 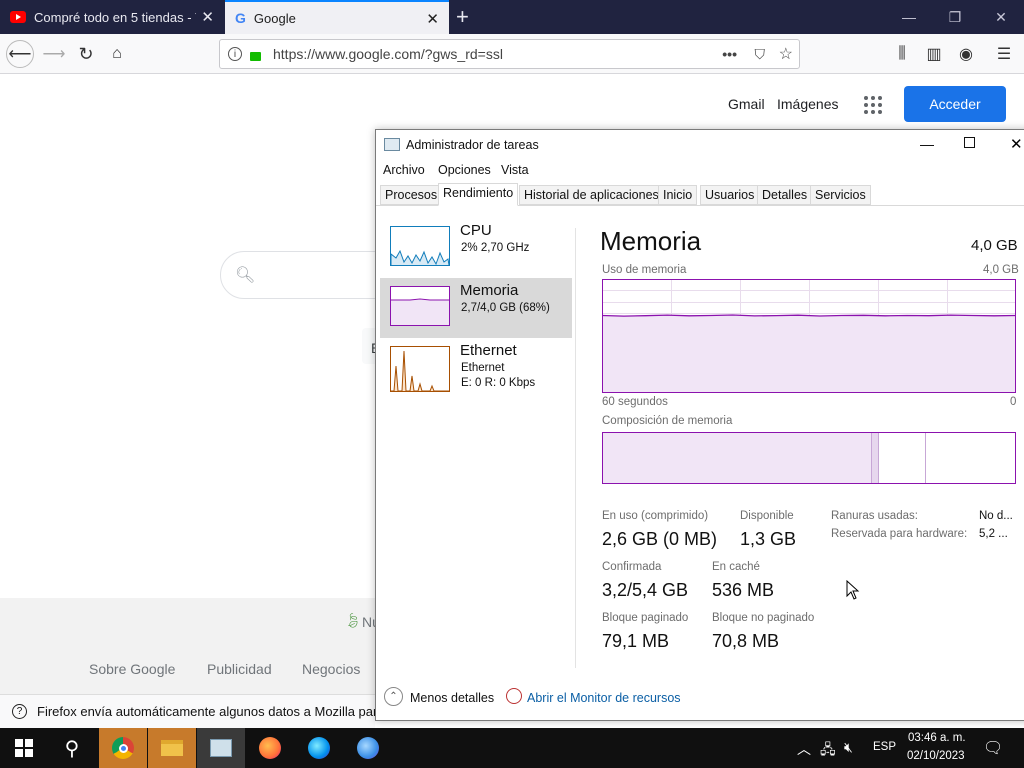 I want to click on pocket-icon: ⛉, so click(x=760, y=54).